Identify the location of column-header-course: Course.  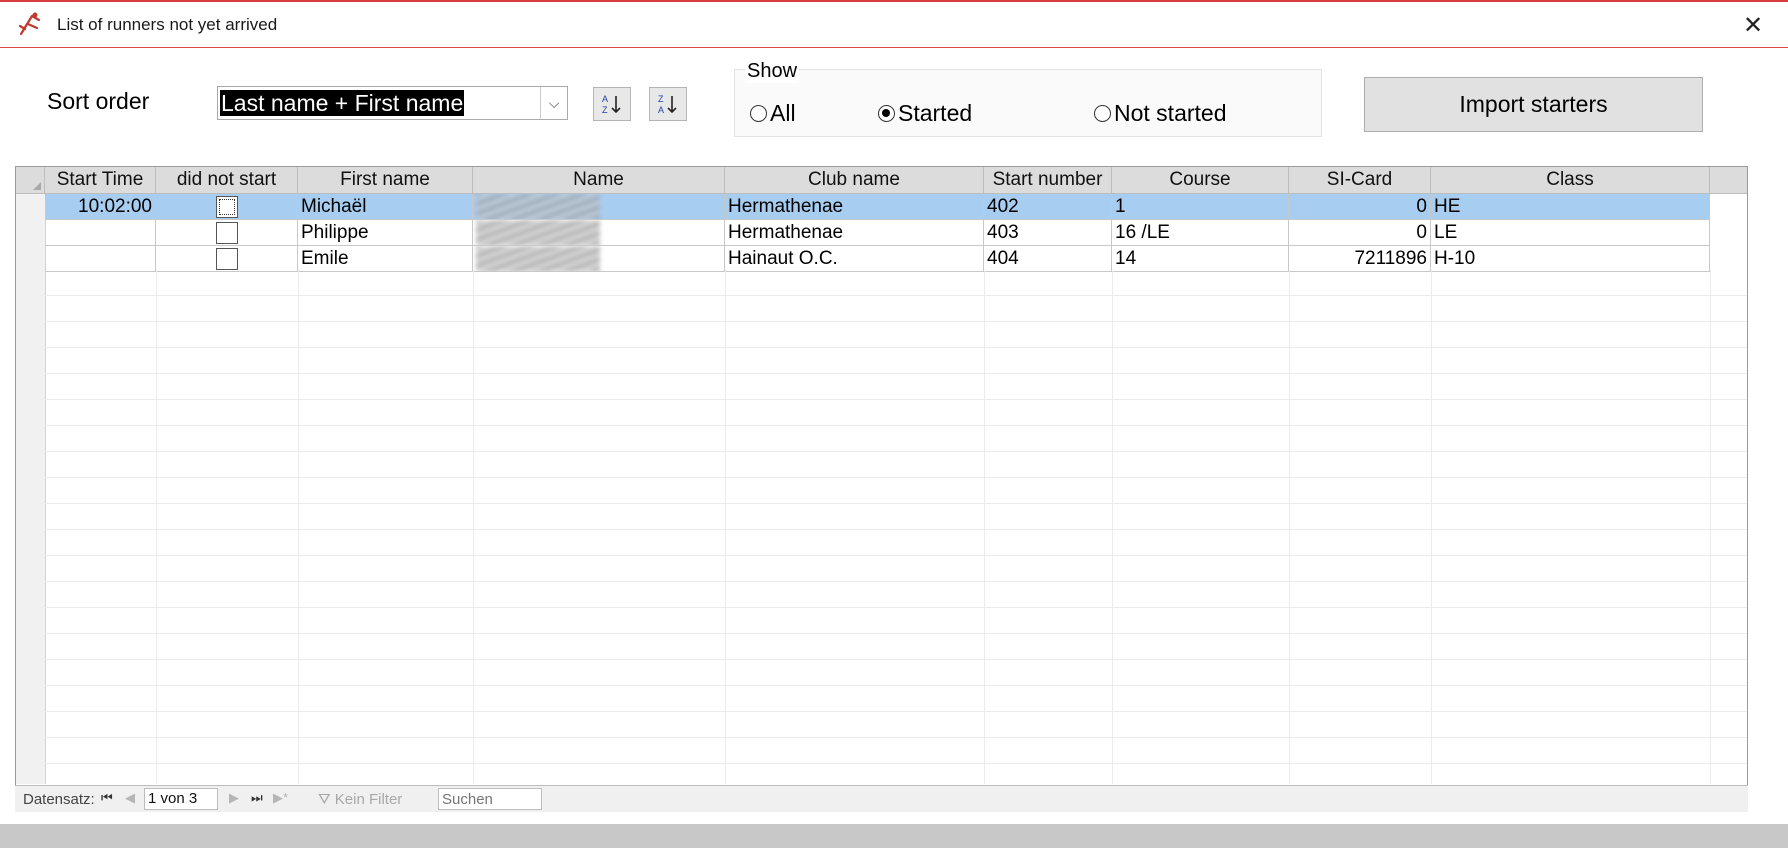
(1200, 180).